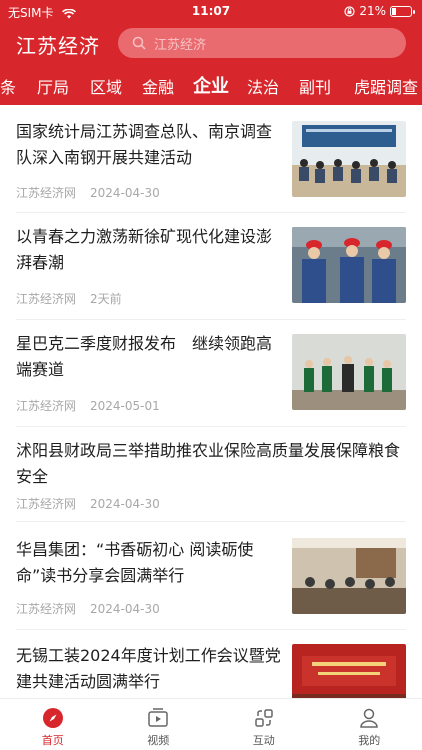 This screenshot has width=422, height=750. I want to click on orientation-lock-icon, so click(349, 11).